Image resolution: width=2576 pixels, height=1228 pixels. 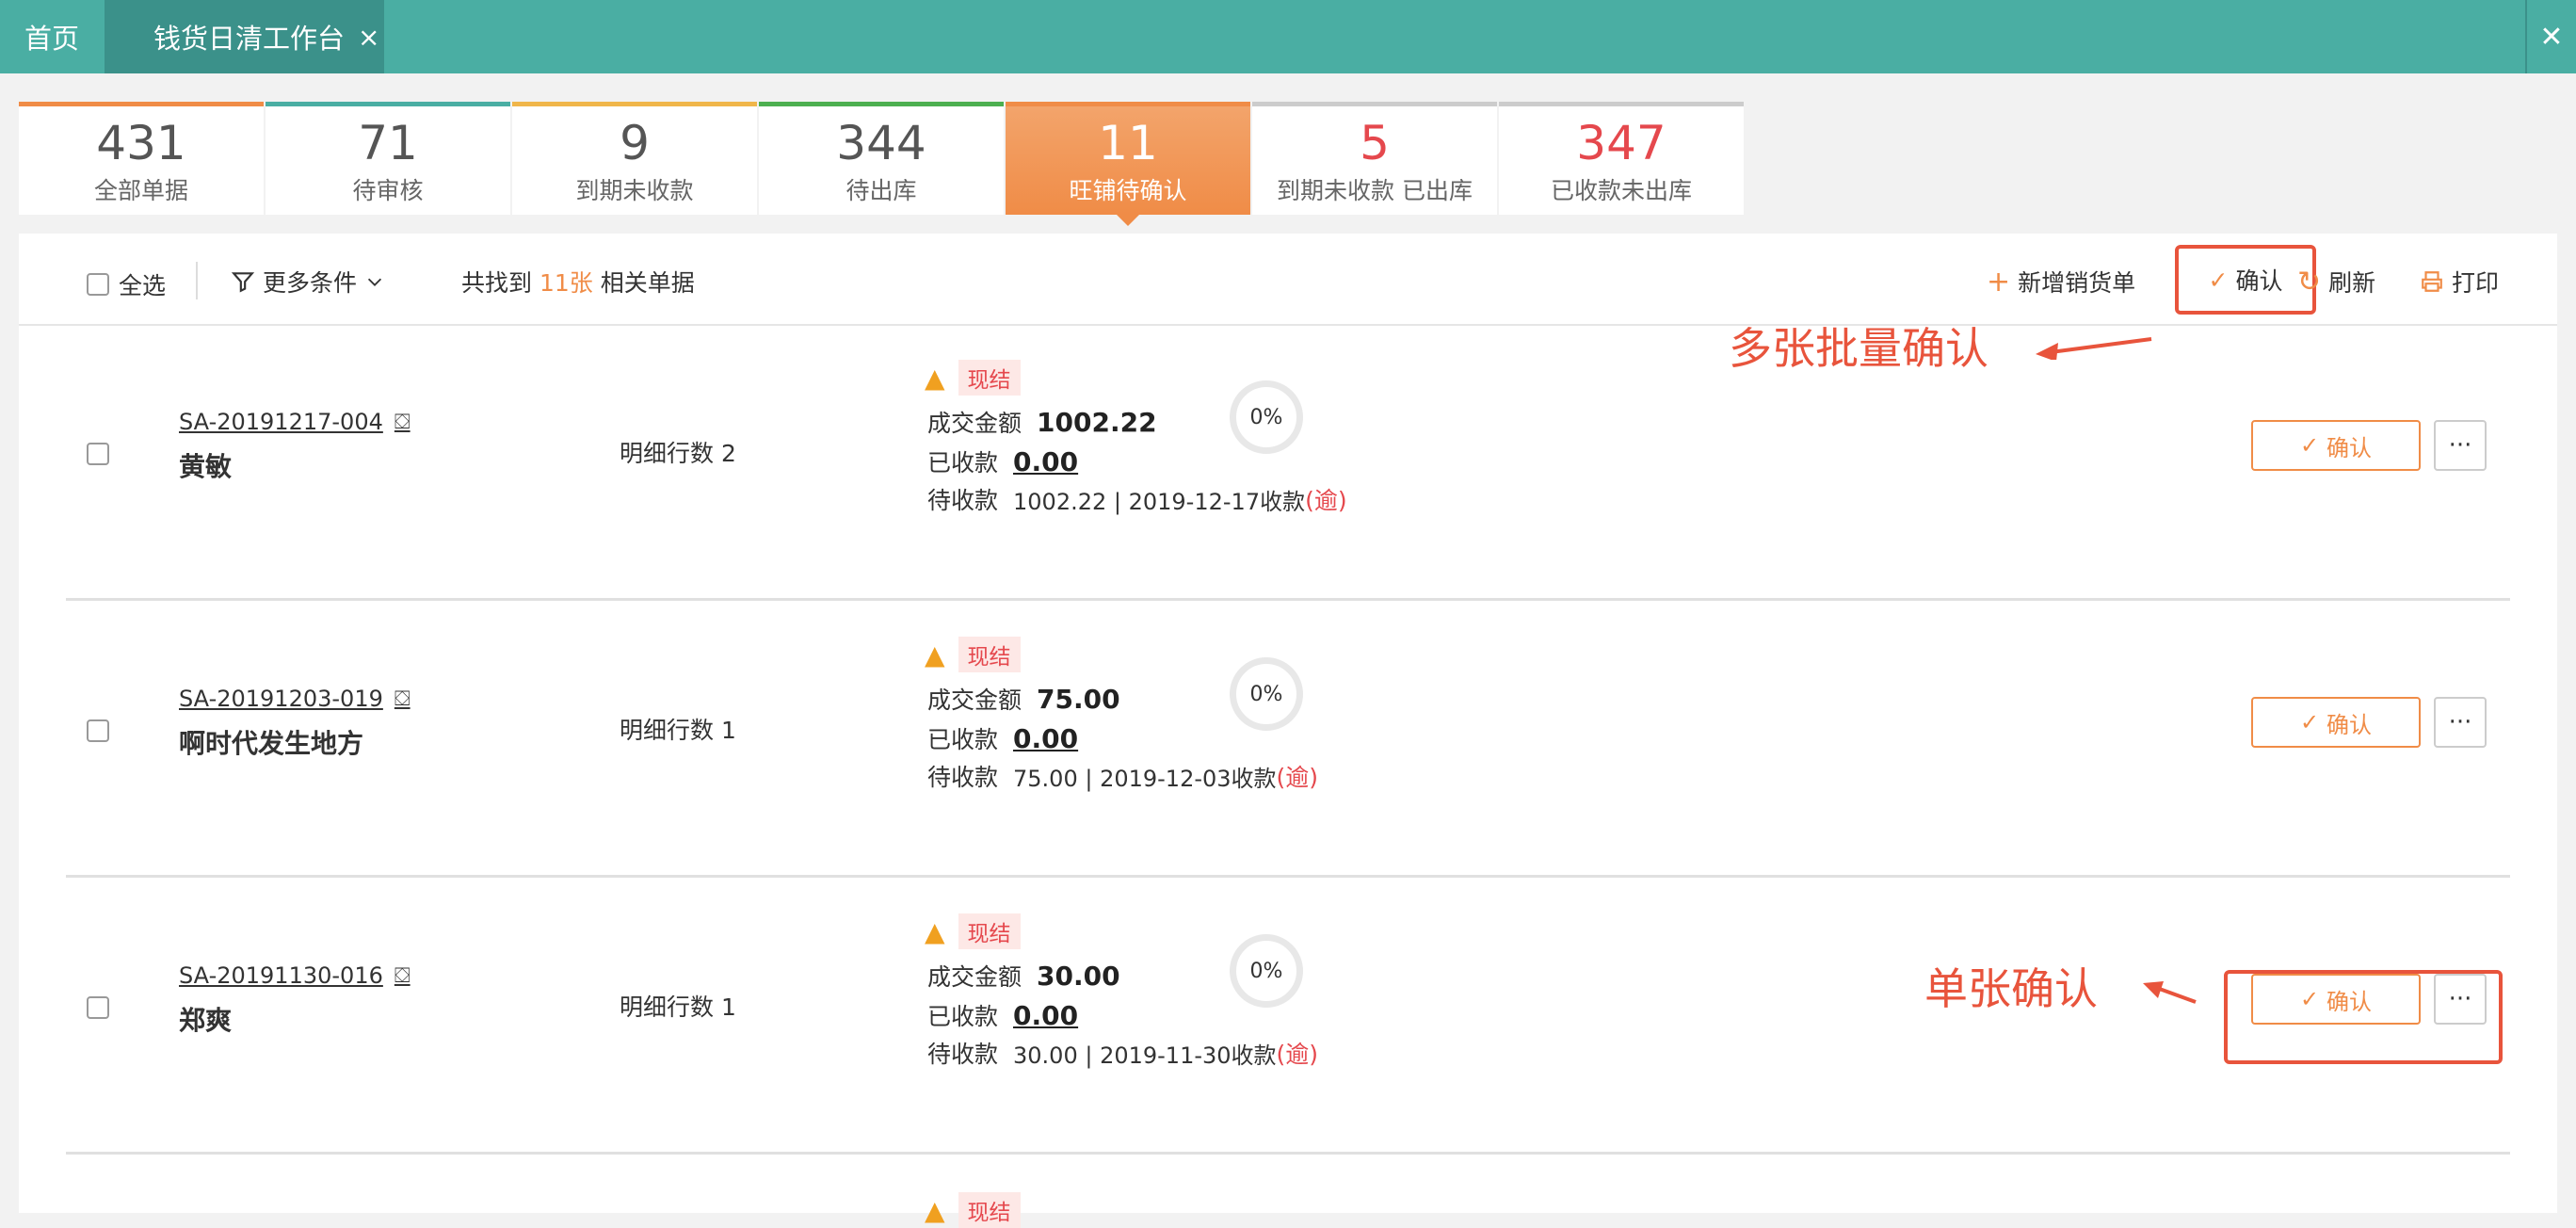 I want to click on order-code-link: SA-20191130-016 ⛋, so click(x=295, y=975).